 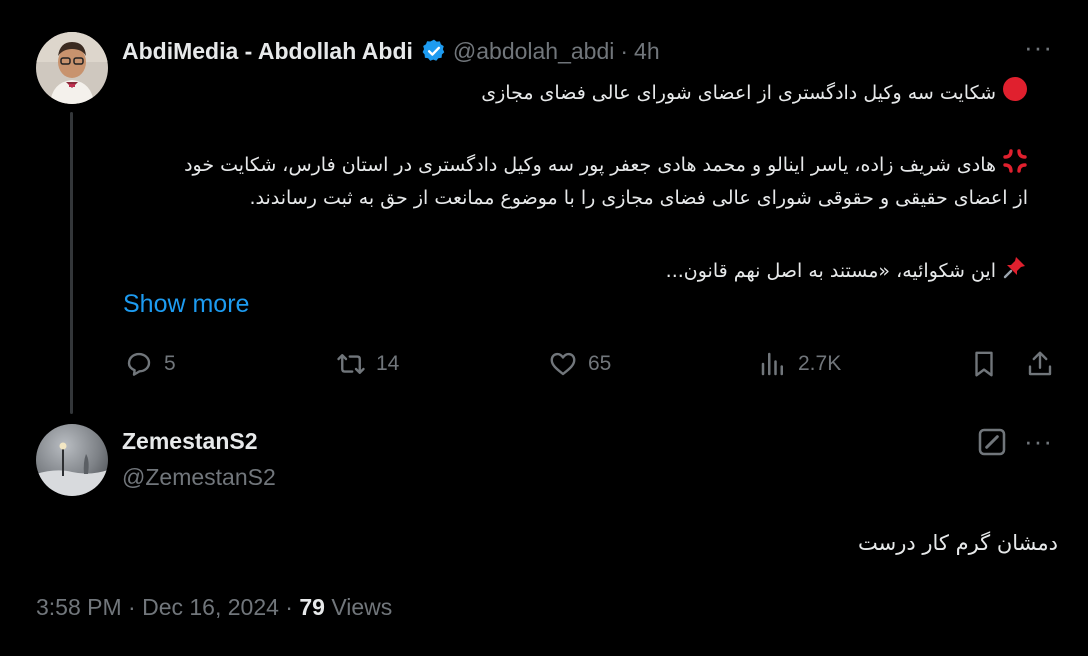 I want to click on author-handle: @abdolah_abdi, so click(x=533, y=51).